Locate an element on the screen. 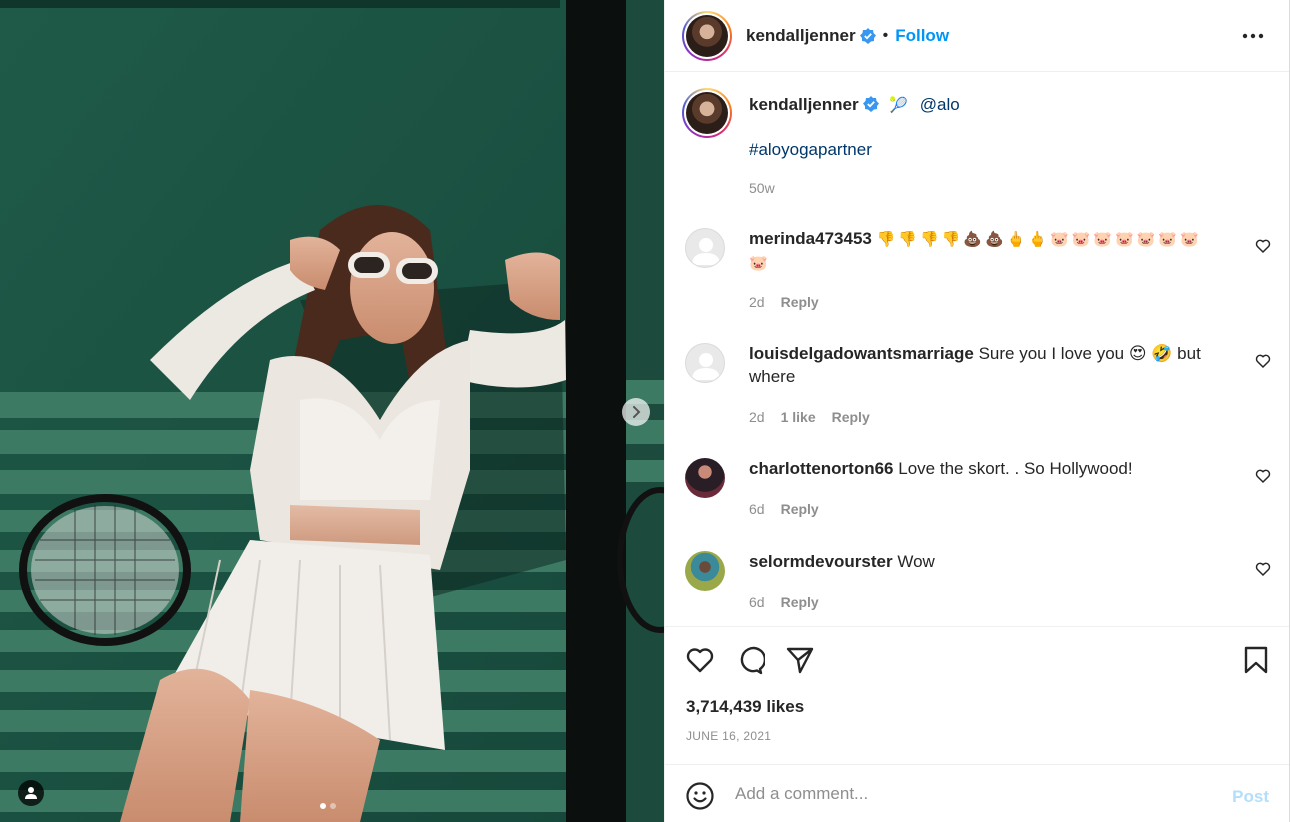 The image size is (1290, 822). bookmark-icon is located at coordinates (1256, 660).